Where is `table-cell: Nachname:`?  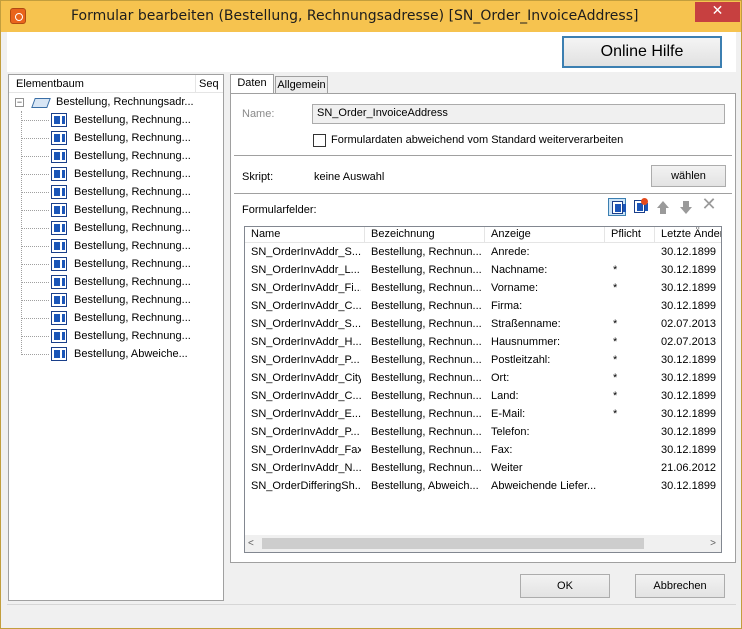 table-cell: Nachname: is located at coordinates (519, 270).